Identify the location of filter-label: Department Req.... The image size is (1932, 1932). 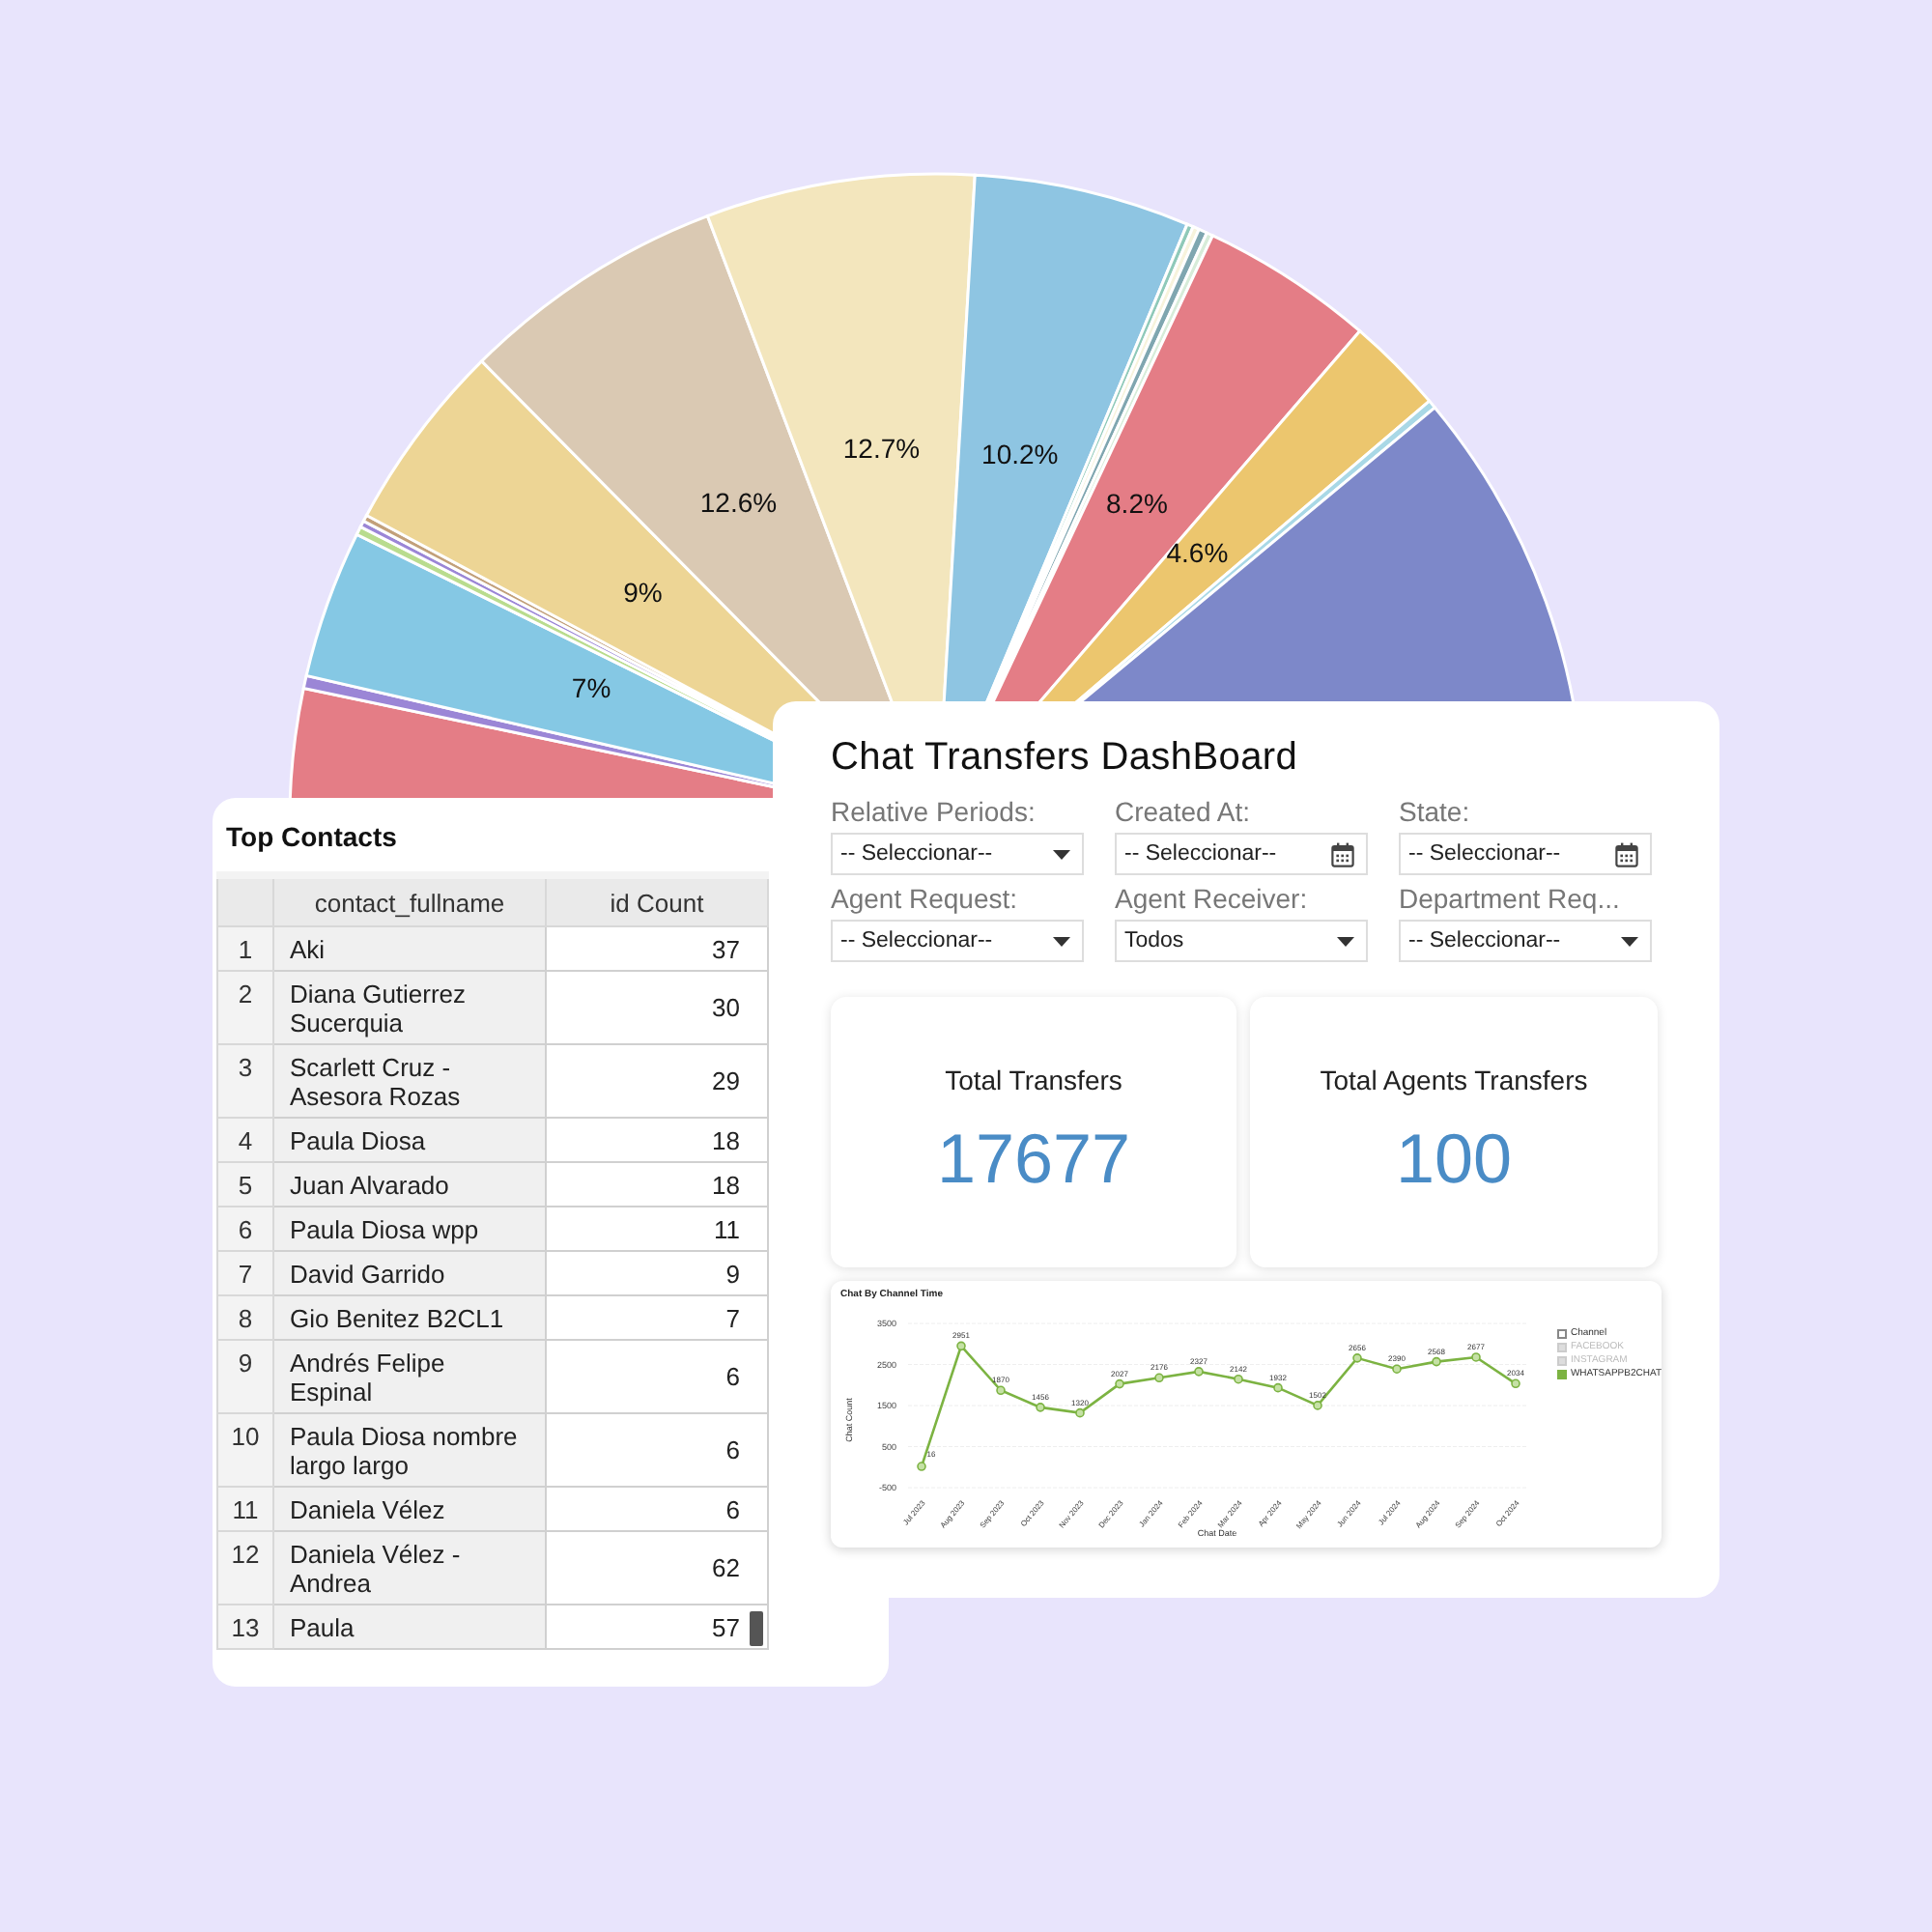
(1510, 898).